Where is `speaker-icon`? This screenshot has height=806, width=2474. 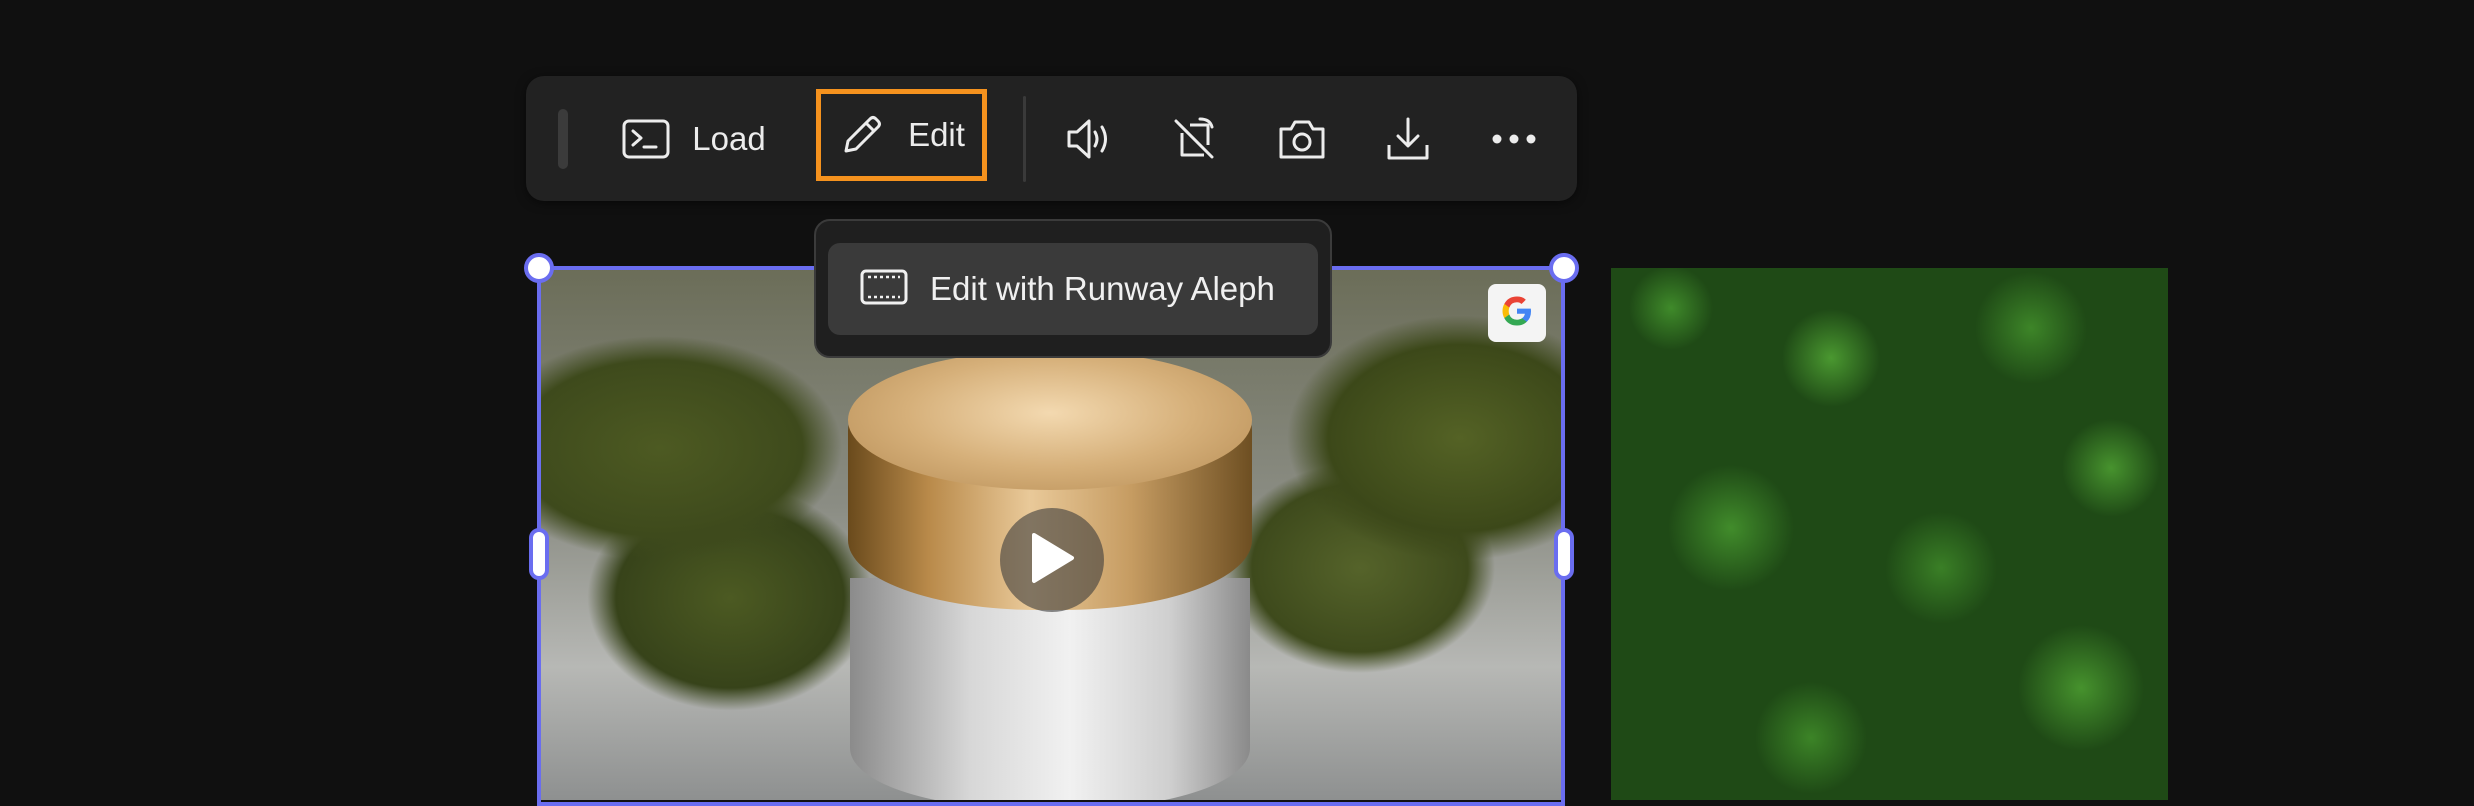 speaker-icon is located at coordinates (1090, 139).